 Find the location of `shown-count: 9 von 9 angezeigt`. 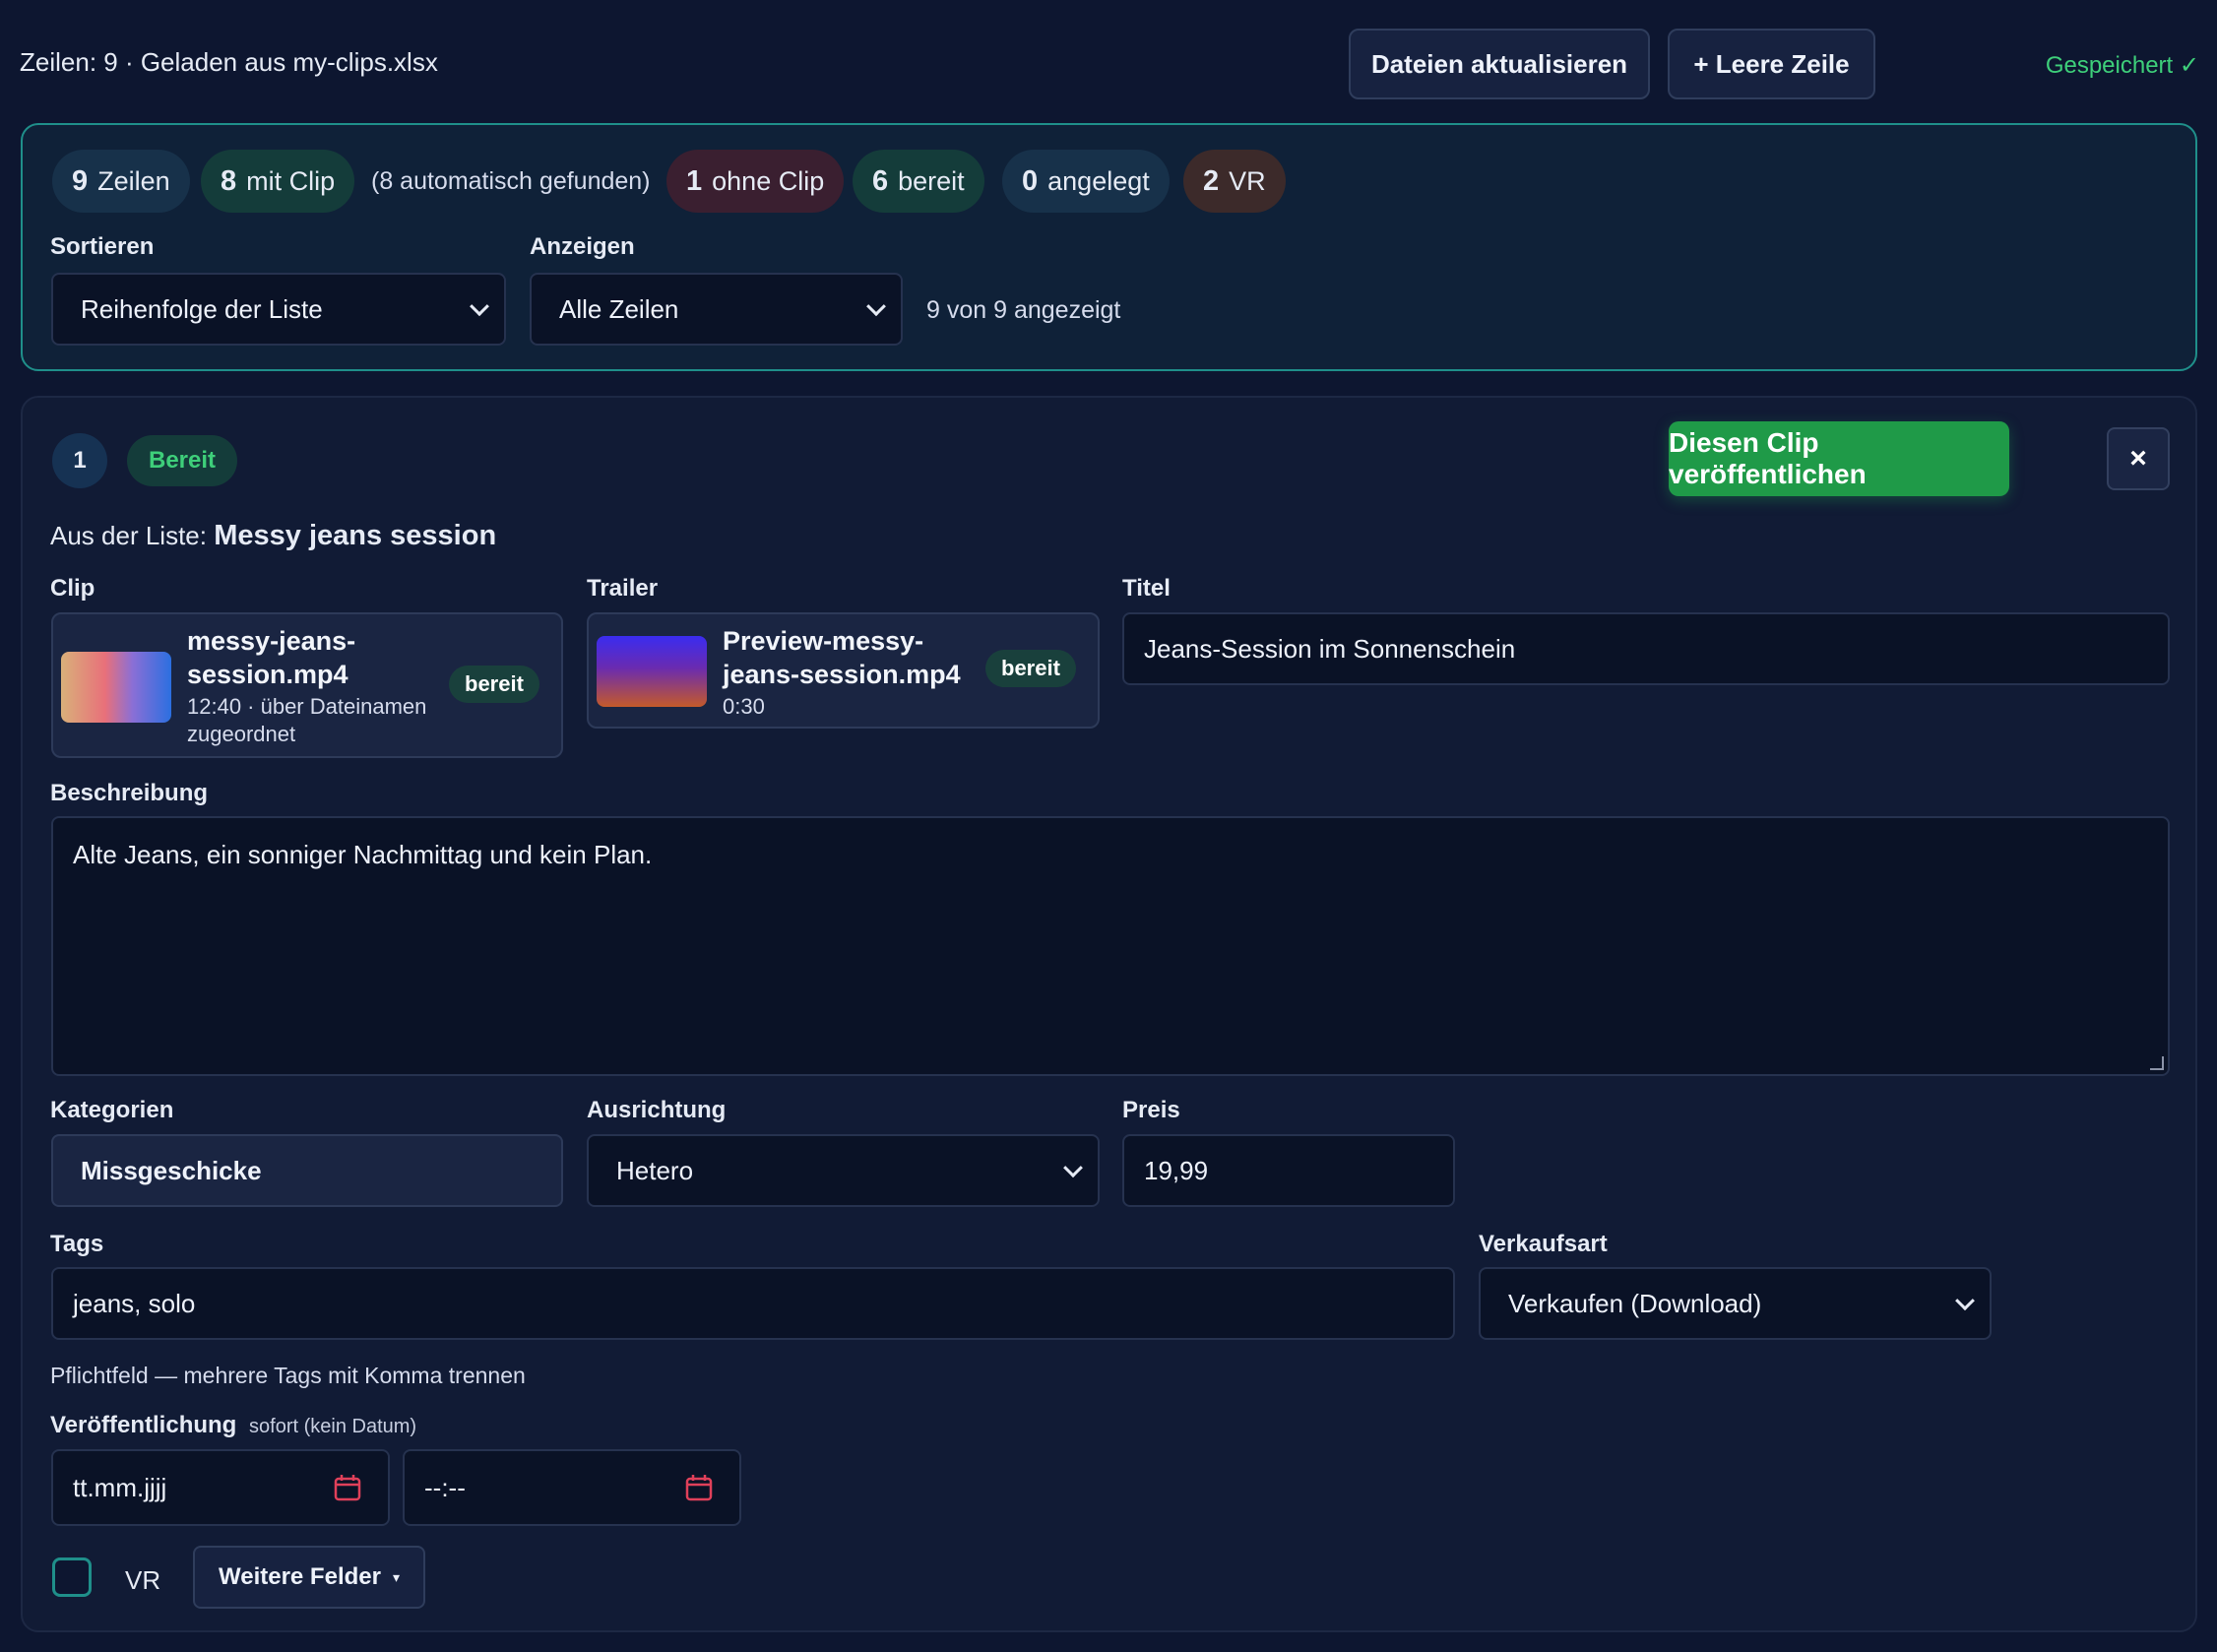

shown-count: 9 von 9 angezeigt is located at coordinates (1023, 310).